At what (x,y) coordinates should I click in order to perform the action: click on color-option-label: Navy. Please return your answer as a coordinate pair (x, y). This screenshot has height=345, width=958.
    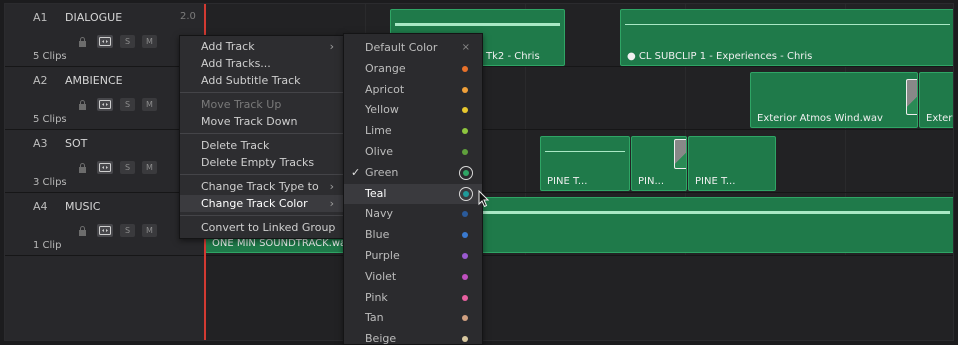
    Looking at the image, I should click on (379, 214).